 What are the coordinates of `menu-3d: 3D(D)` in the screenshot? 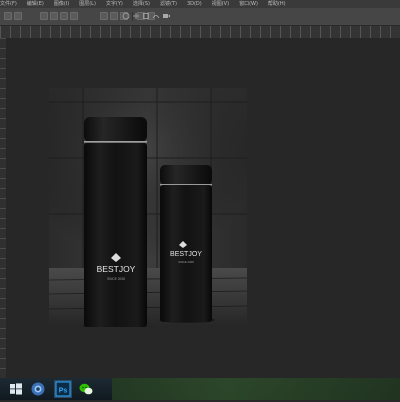 It's located at (194, 4).